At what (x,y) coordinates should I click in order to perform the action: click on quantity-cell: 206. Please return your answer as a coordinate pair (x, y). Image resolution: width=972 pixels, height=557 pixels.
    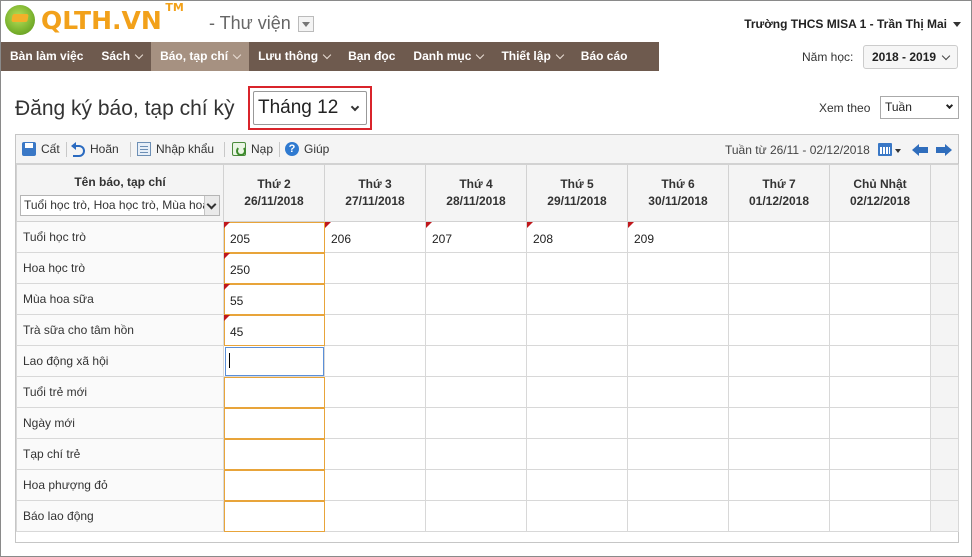
    Looking at the image, I should click on (375, 237).